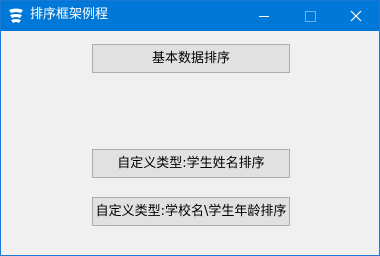  I want to click on close-icon, so click(356, 16).